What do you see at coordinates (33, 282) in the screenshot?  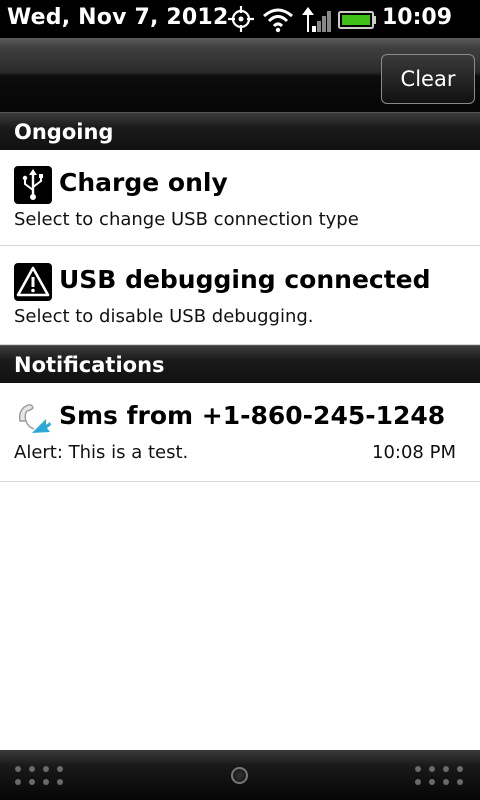 I see `warning-icon` at bounding box center [33, 282].